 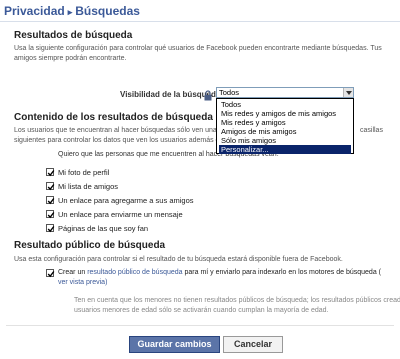 I want to click on save-changes-button: Guardar cambios, so click(x=174, y=344).